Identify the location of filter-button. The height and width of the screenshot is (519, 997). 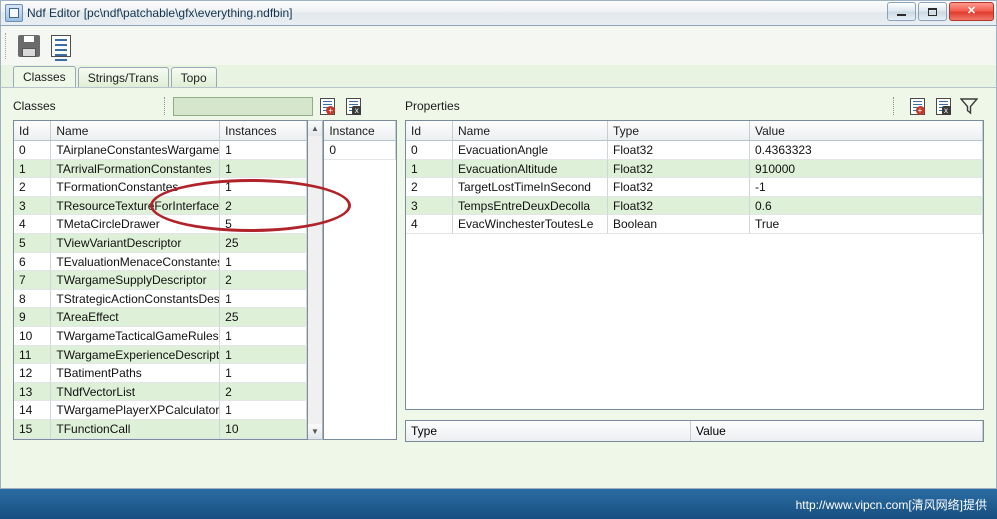
(969, 106).